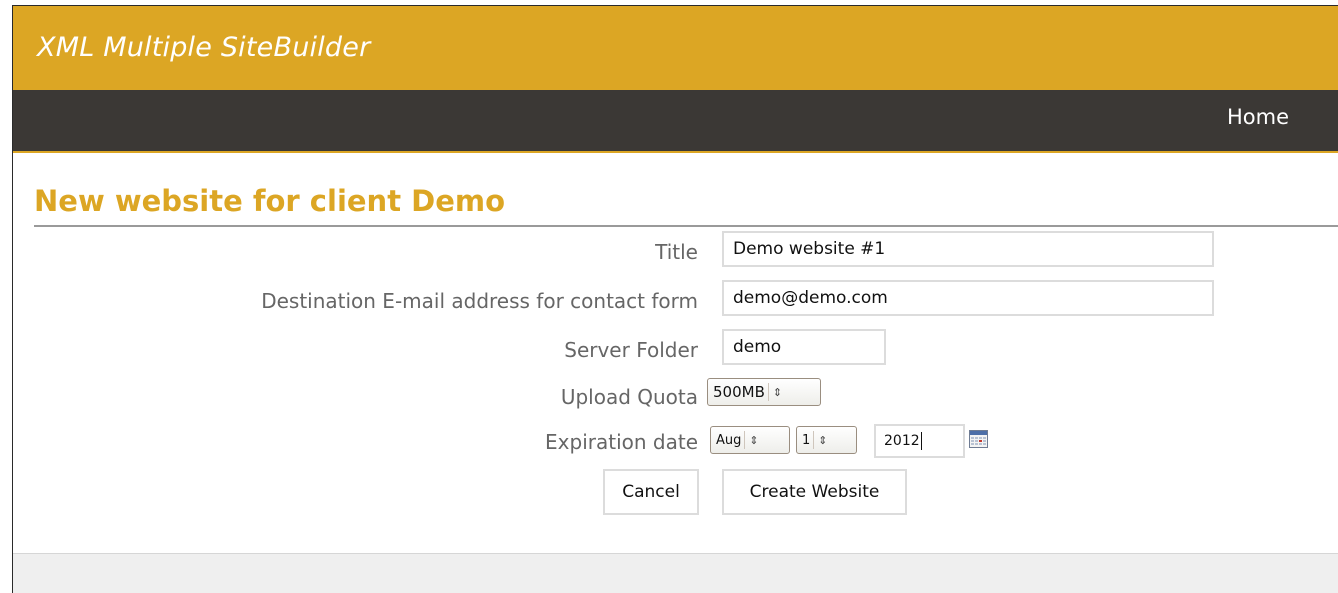  What do you see at coordinates (675, 48) in the screenshot?
I see `header-banner: XML Multiple SiteBuilder` at bounding box center [675, 48].